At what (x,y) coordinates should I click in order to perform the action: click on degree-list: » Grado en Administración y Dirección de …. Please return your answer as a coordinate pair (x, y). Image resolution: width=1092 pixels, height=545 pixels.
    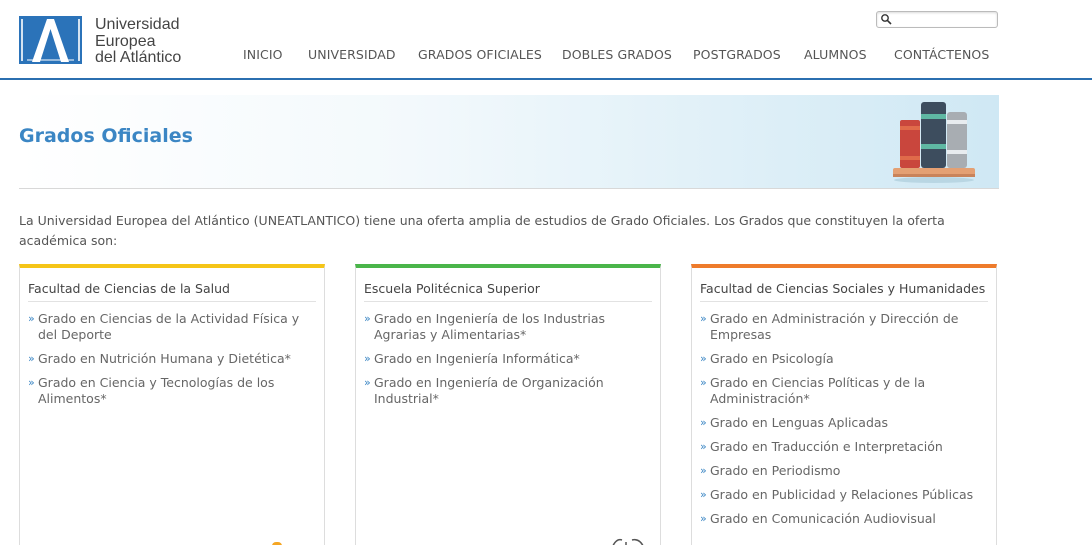
    Looking at the image, I should click on (845, 423).